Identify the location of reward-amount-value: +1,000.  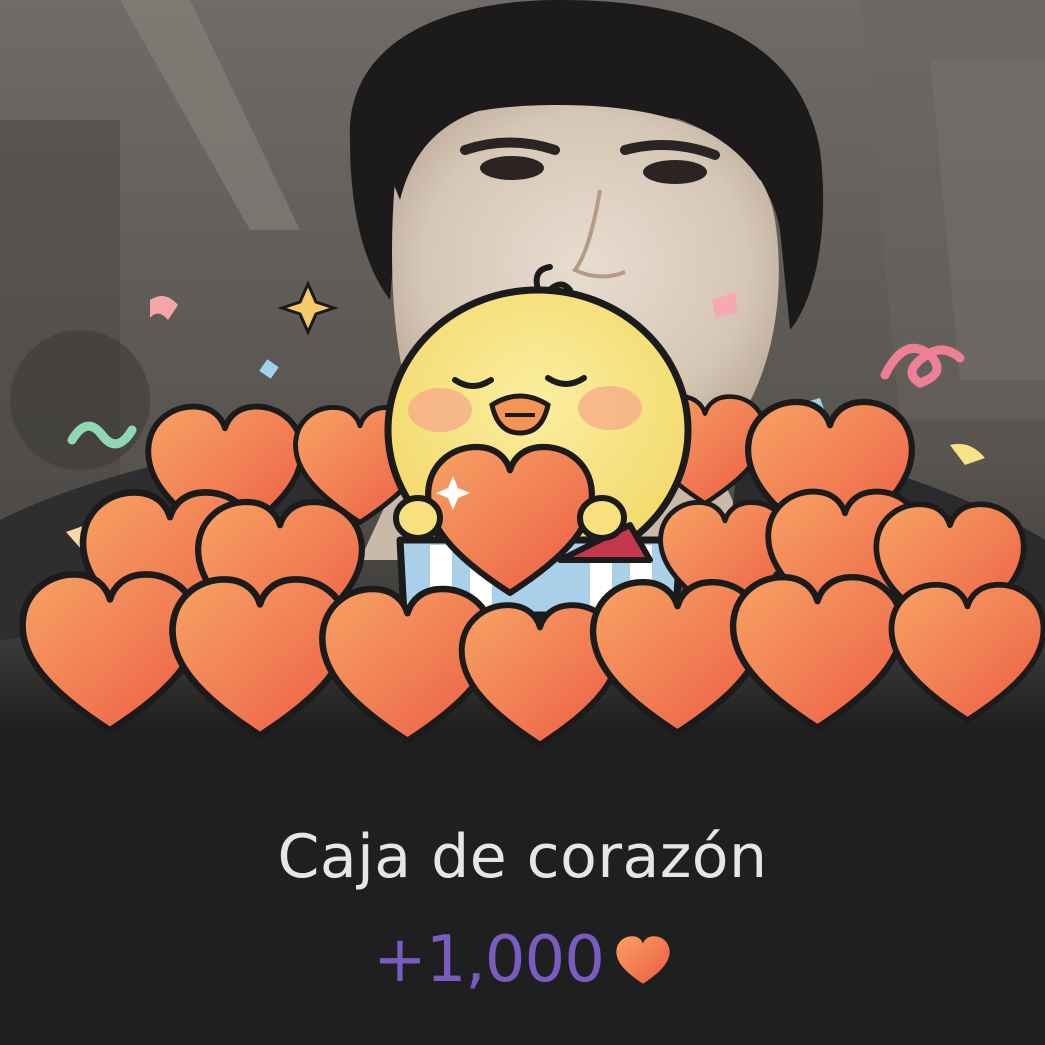
(489, 960).